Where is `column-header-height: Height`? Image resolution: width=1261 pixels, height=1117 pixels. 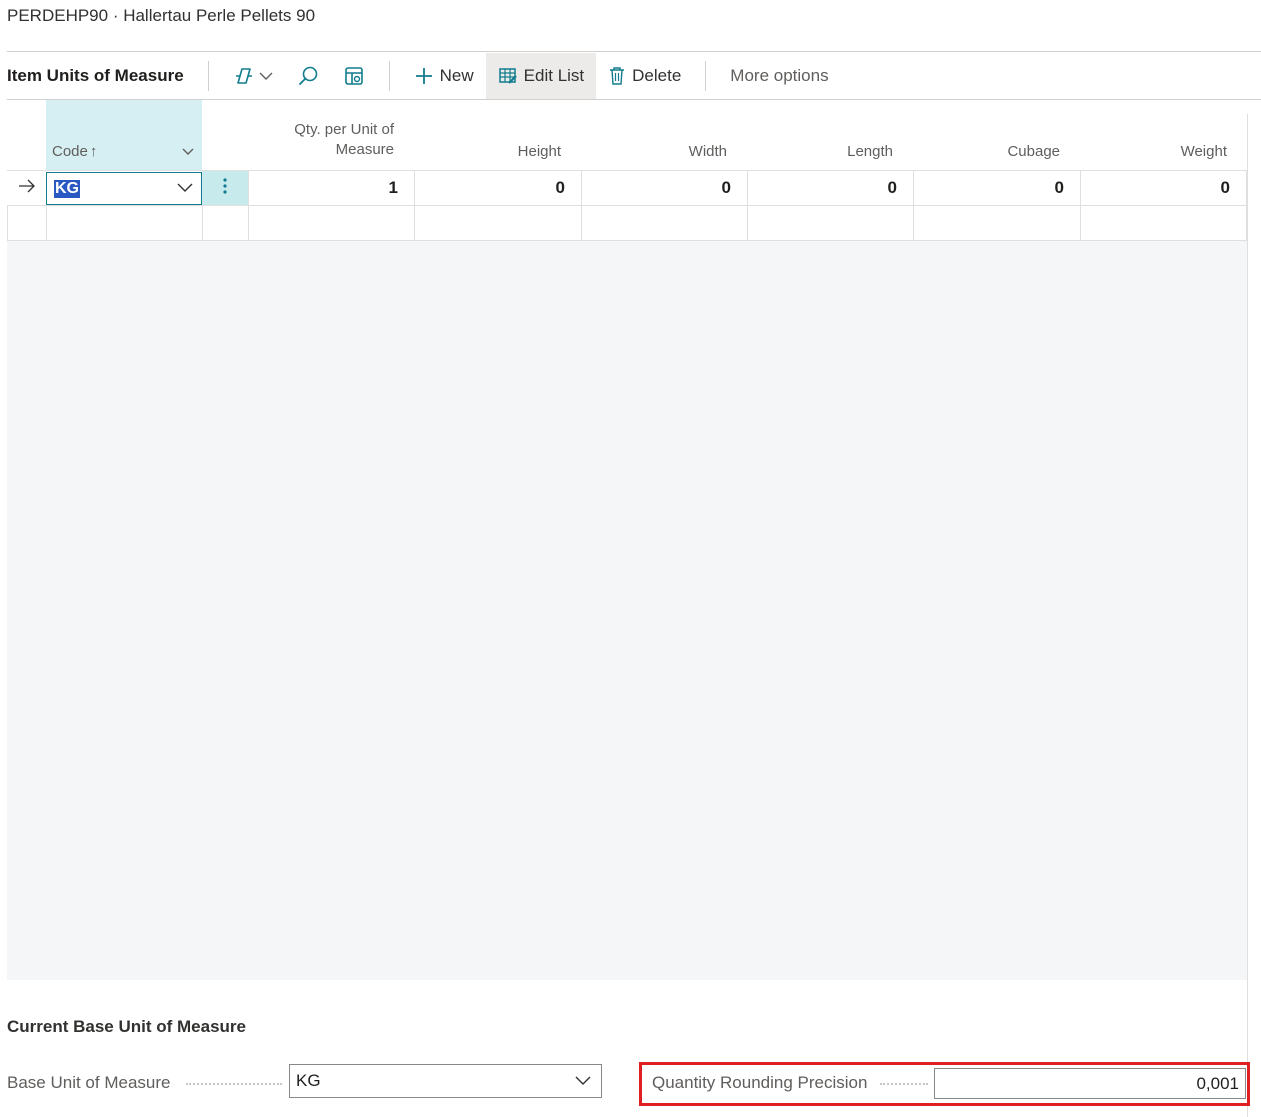
column-header-height: Height is located at coordinates (497, 135).